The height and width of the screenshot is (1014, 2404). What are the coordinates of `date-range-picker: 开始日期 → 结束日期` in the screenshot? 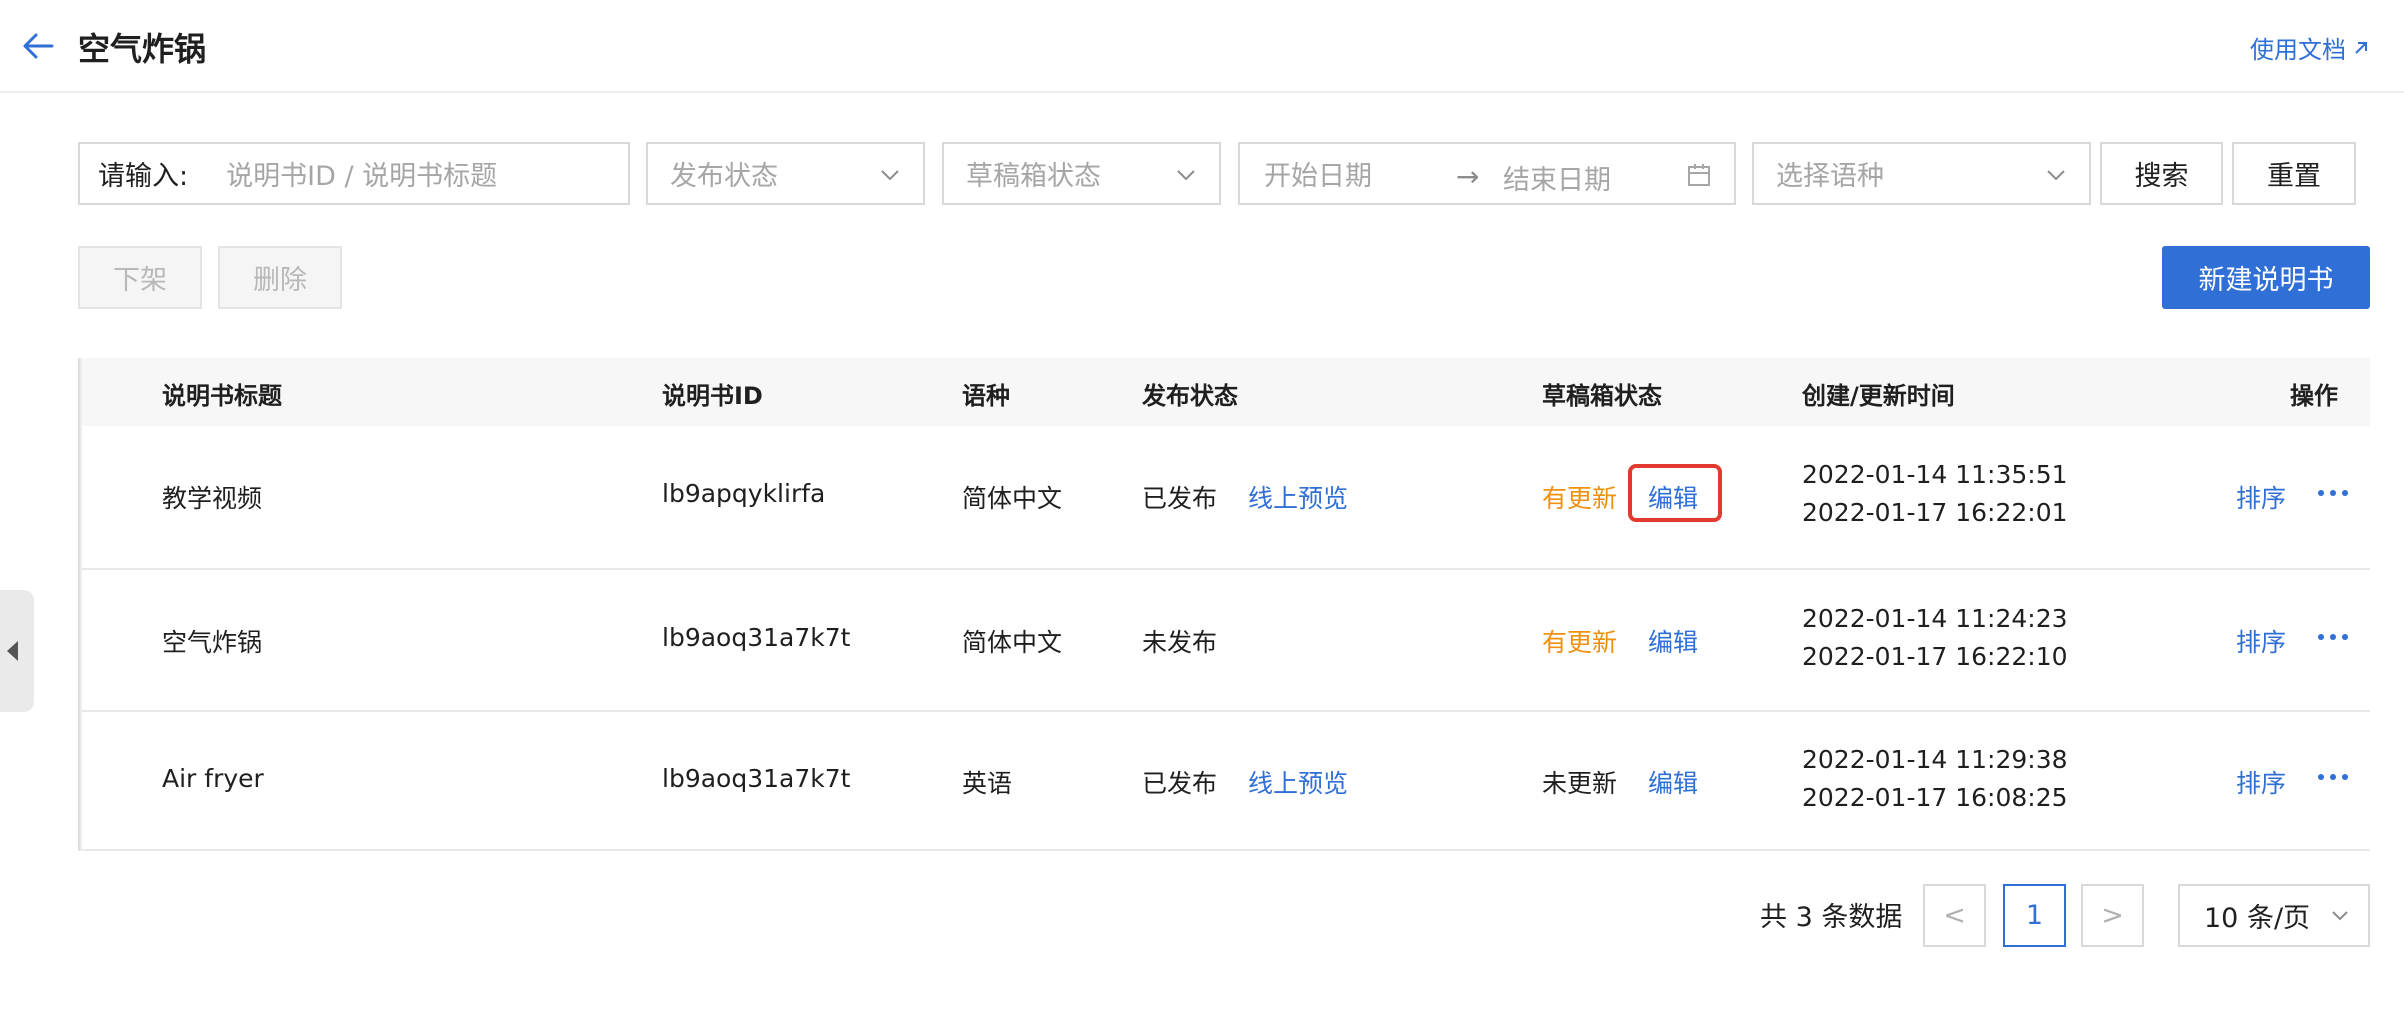 It's located at (1487, 173).